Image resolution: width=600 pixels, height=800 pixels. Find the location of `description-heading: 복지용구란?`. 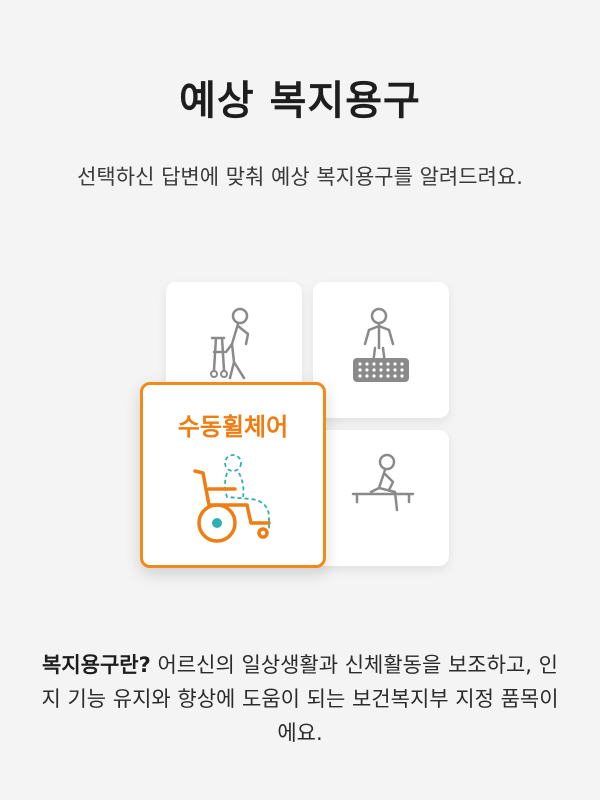

description-heading: 복지용구란? is located at coordinates (96, 665).